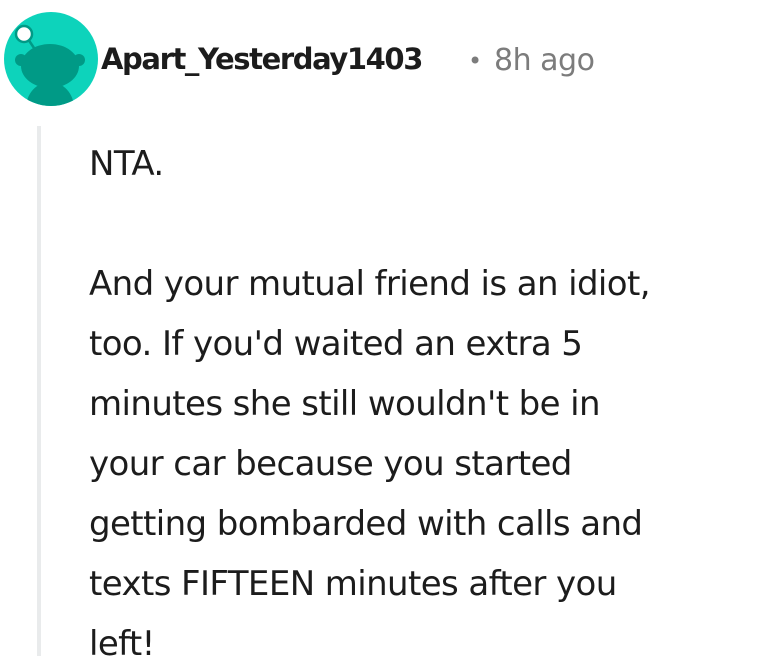 The image size is (758, 656). I want to click on comment-line: NTA., so click(126, 164).